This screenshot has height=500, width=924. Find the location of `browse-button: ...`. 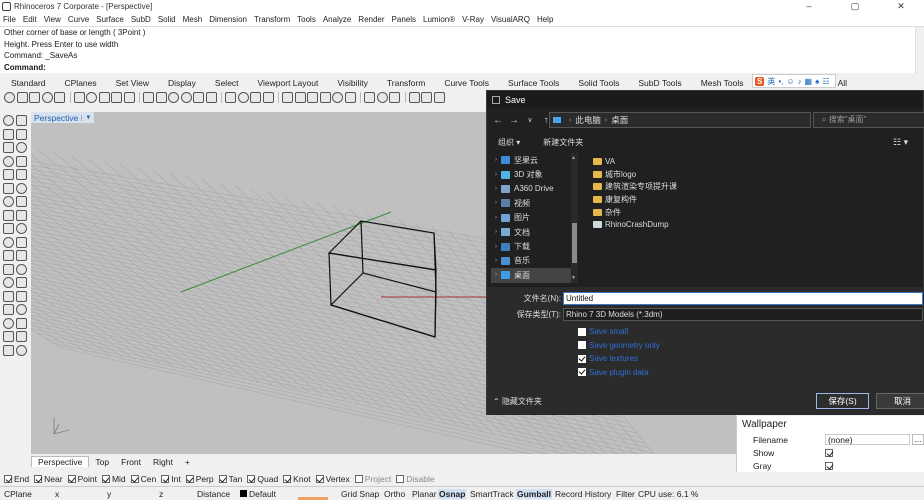

browse-button: ... is located at coordinates (918, 439).